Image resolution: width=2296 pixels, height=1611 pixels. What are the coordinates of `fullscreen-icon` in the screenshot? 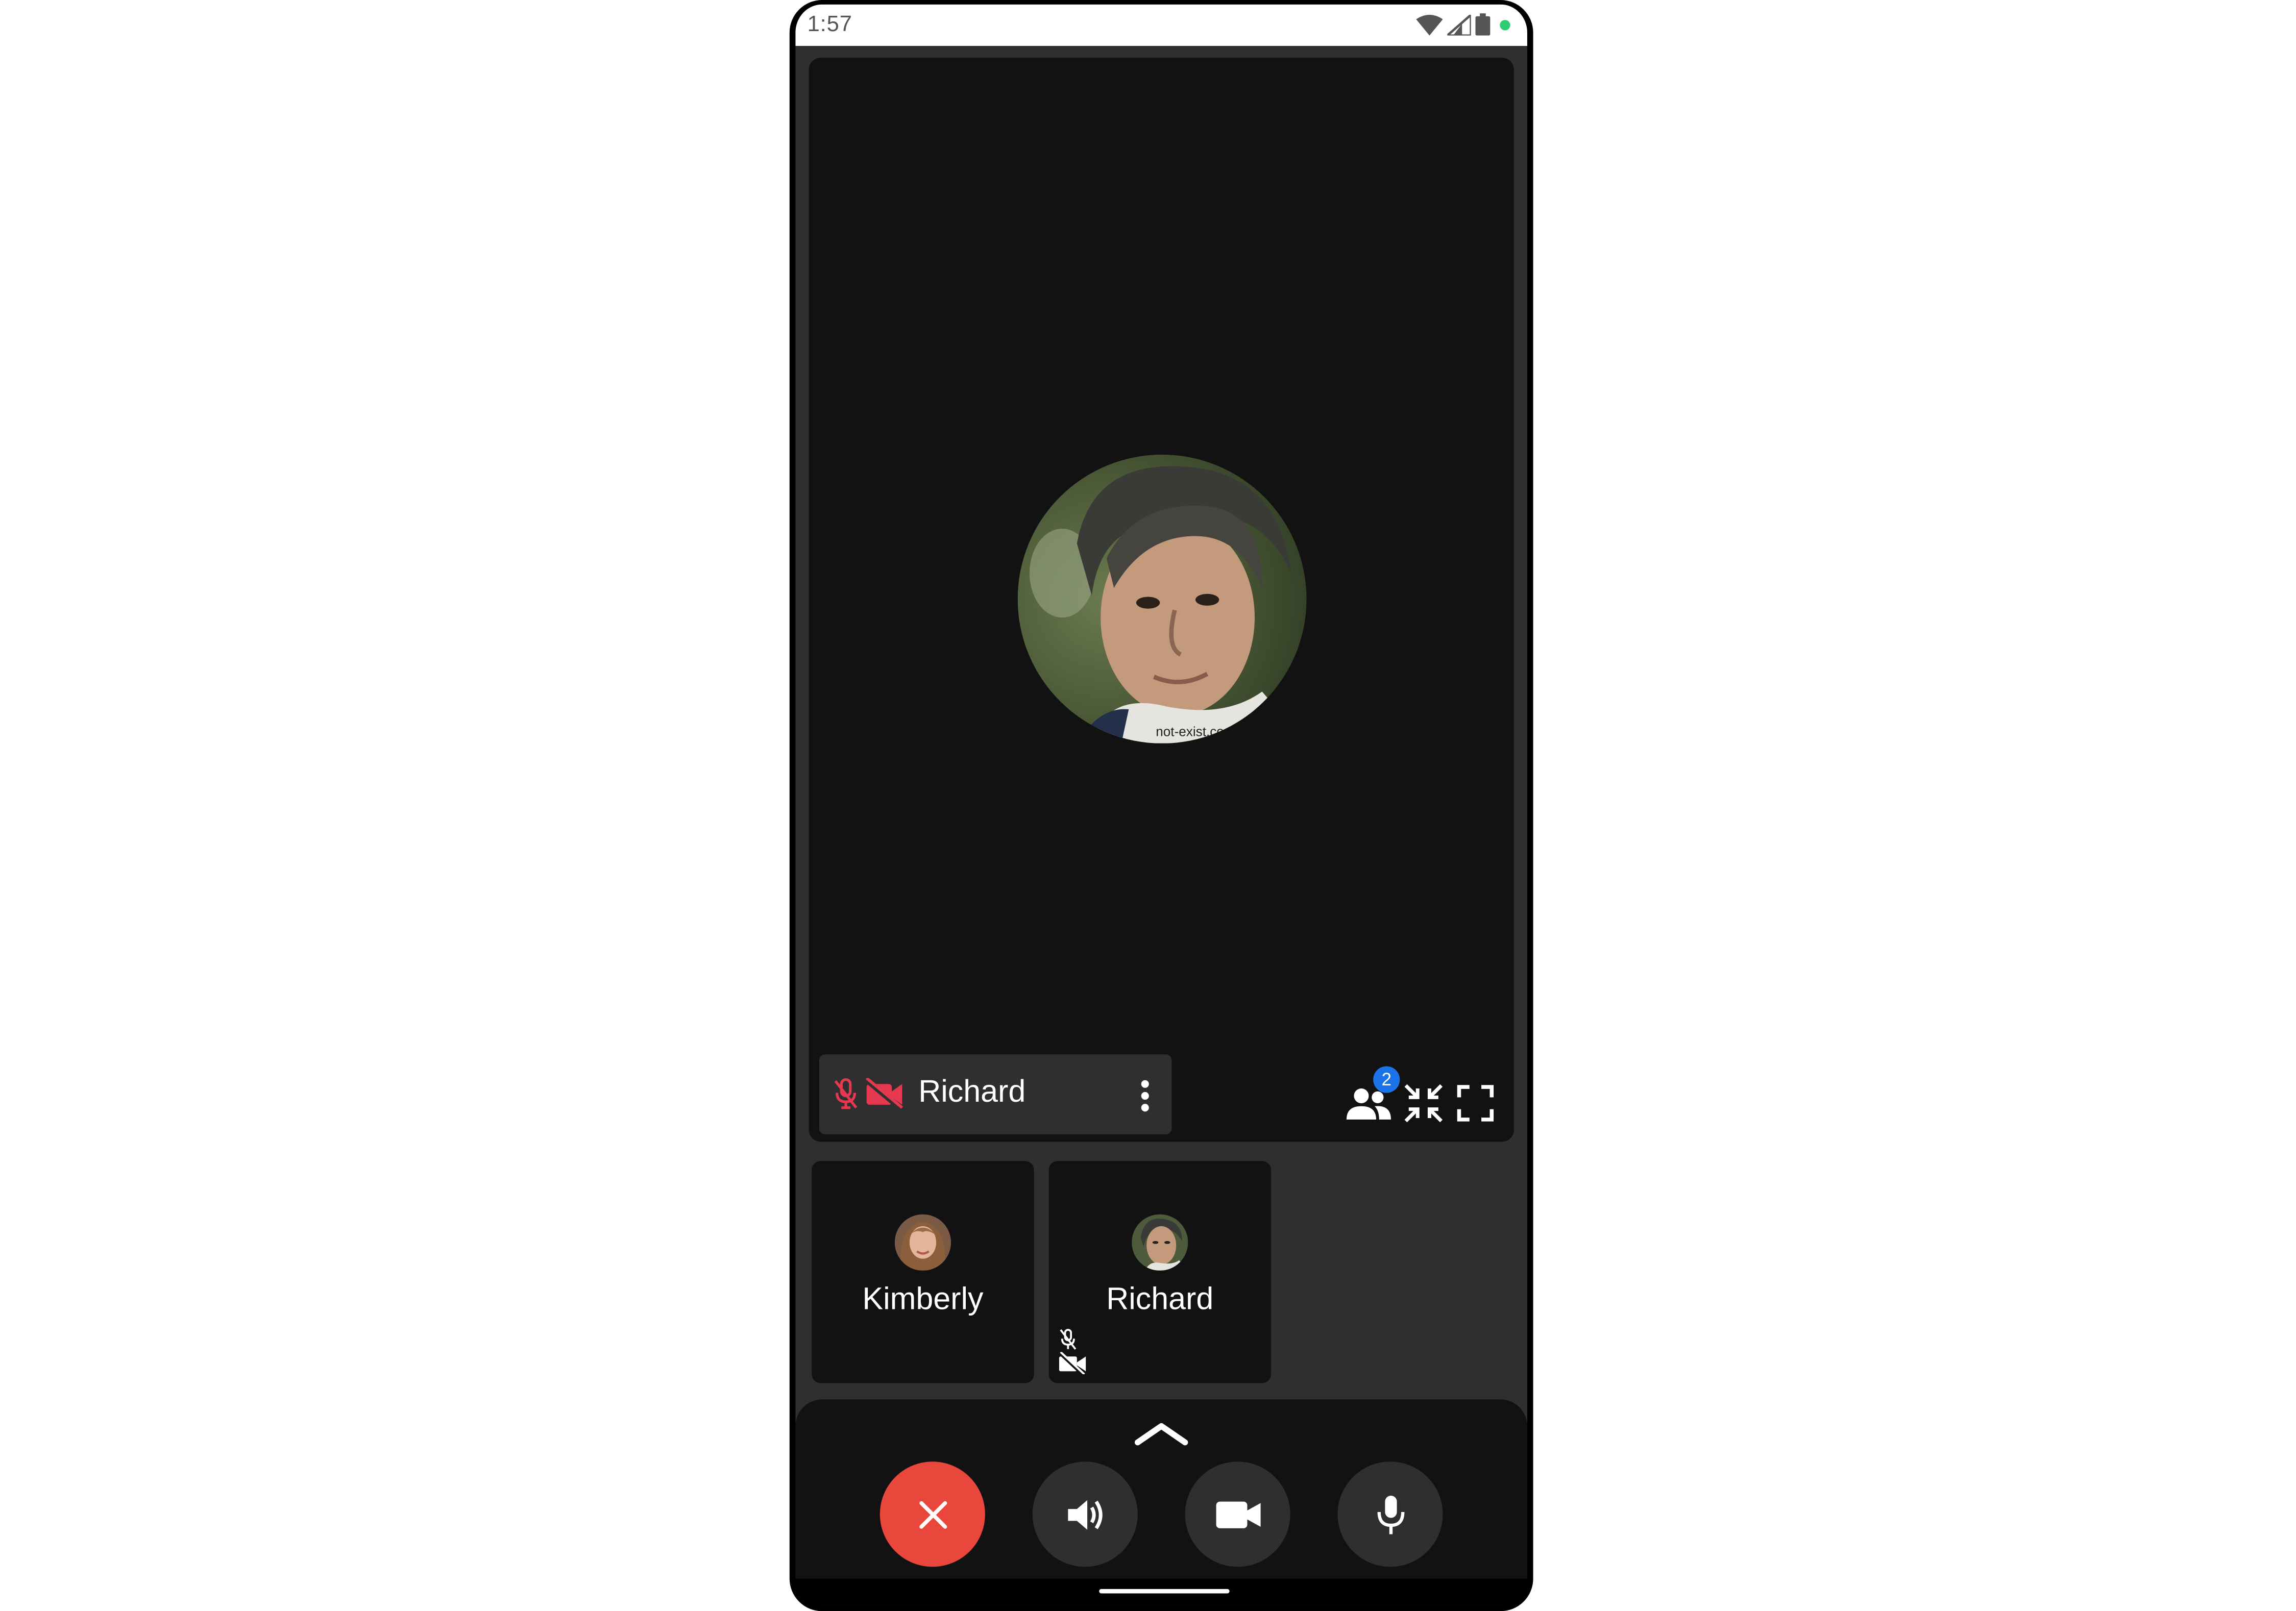 It's located at (1475, 1103).